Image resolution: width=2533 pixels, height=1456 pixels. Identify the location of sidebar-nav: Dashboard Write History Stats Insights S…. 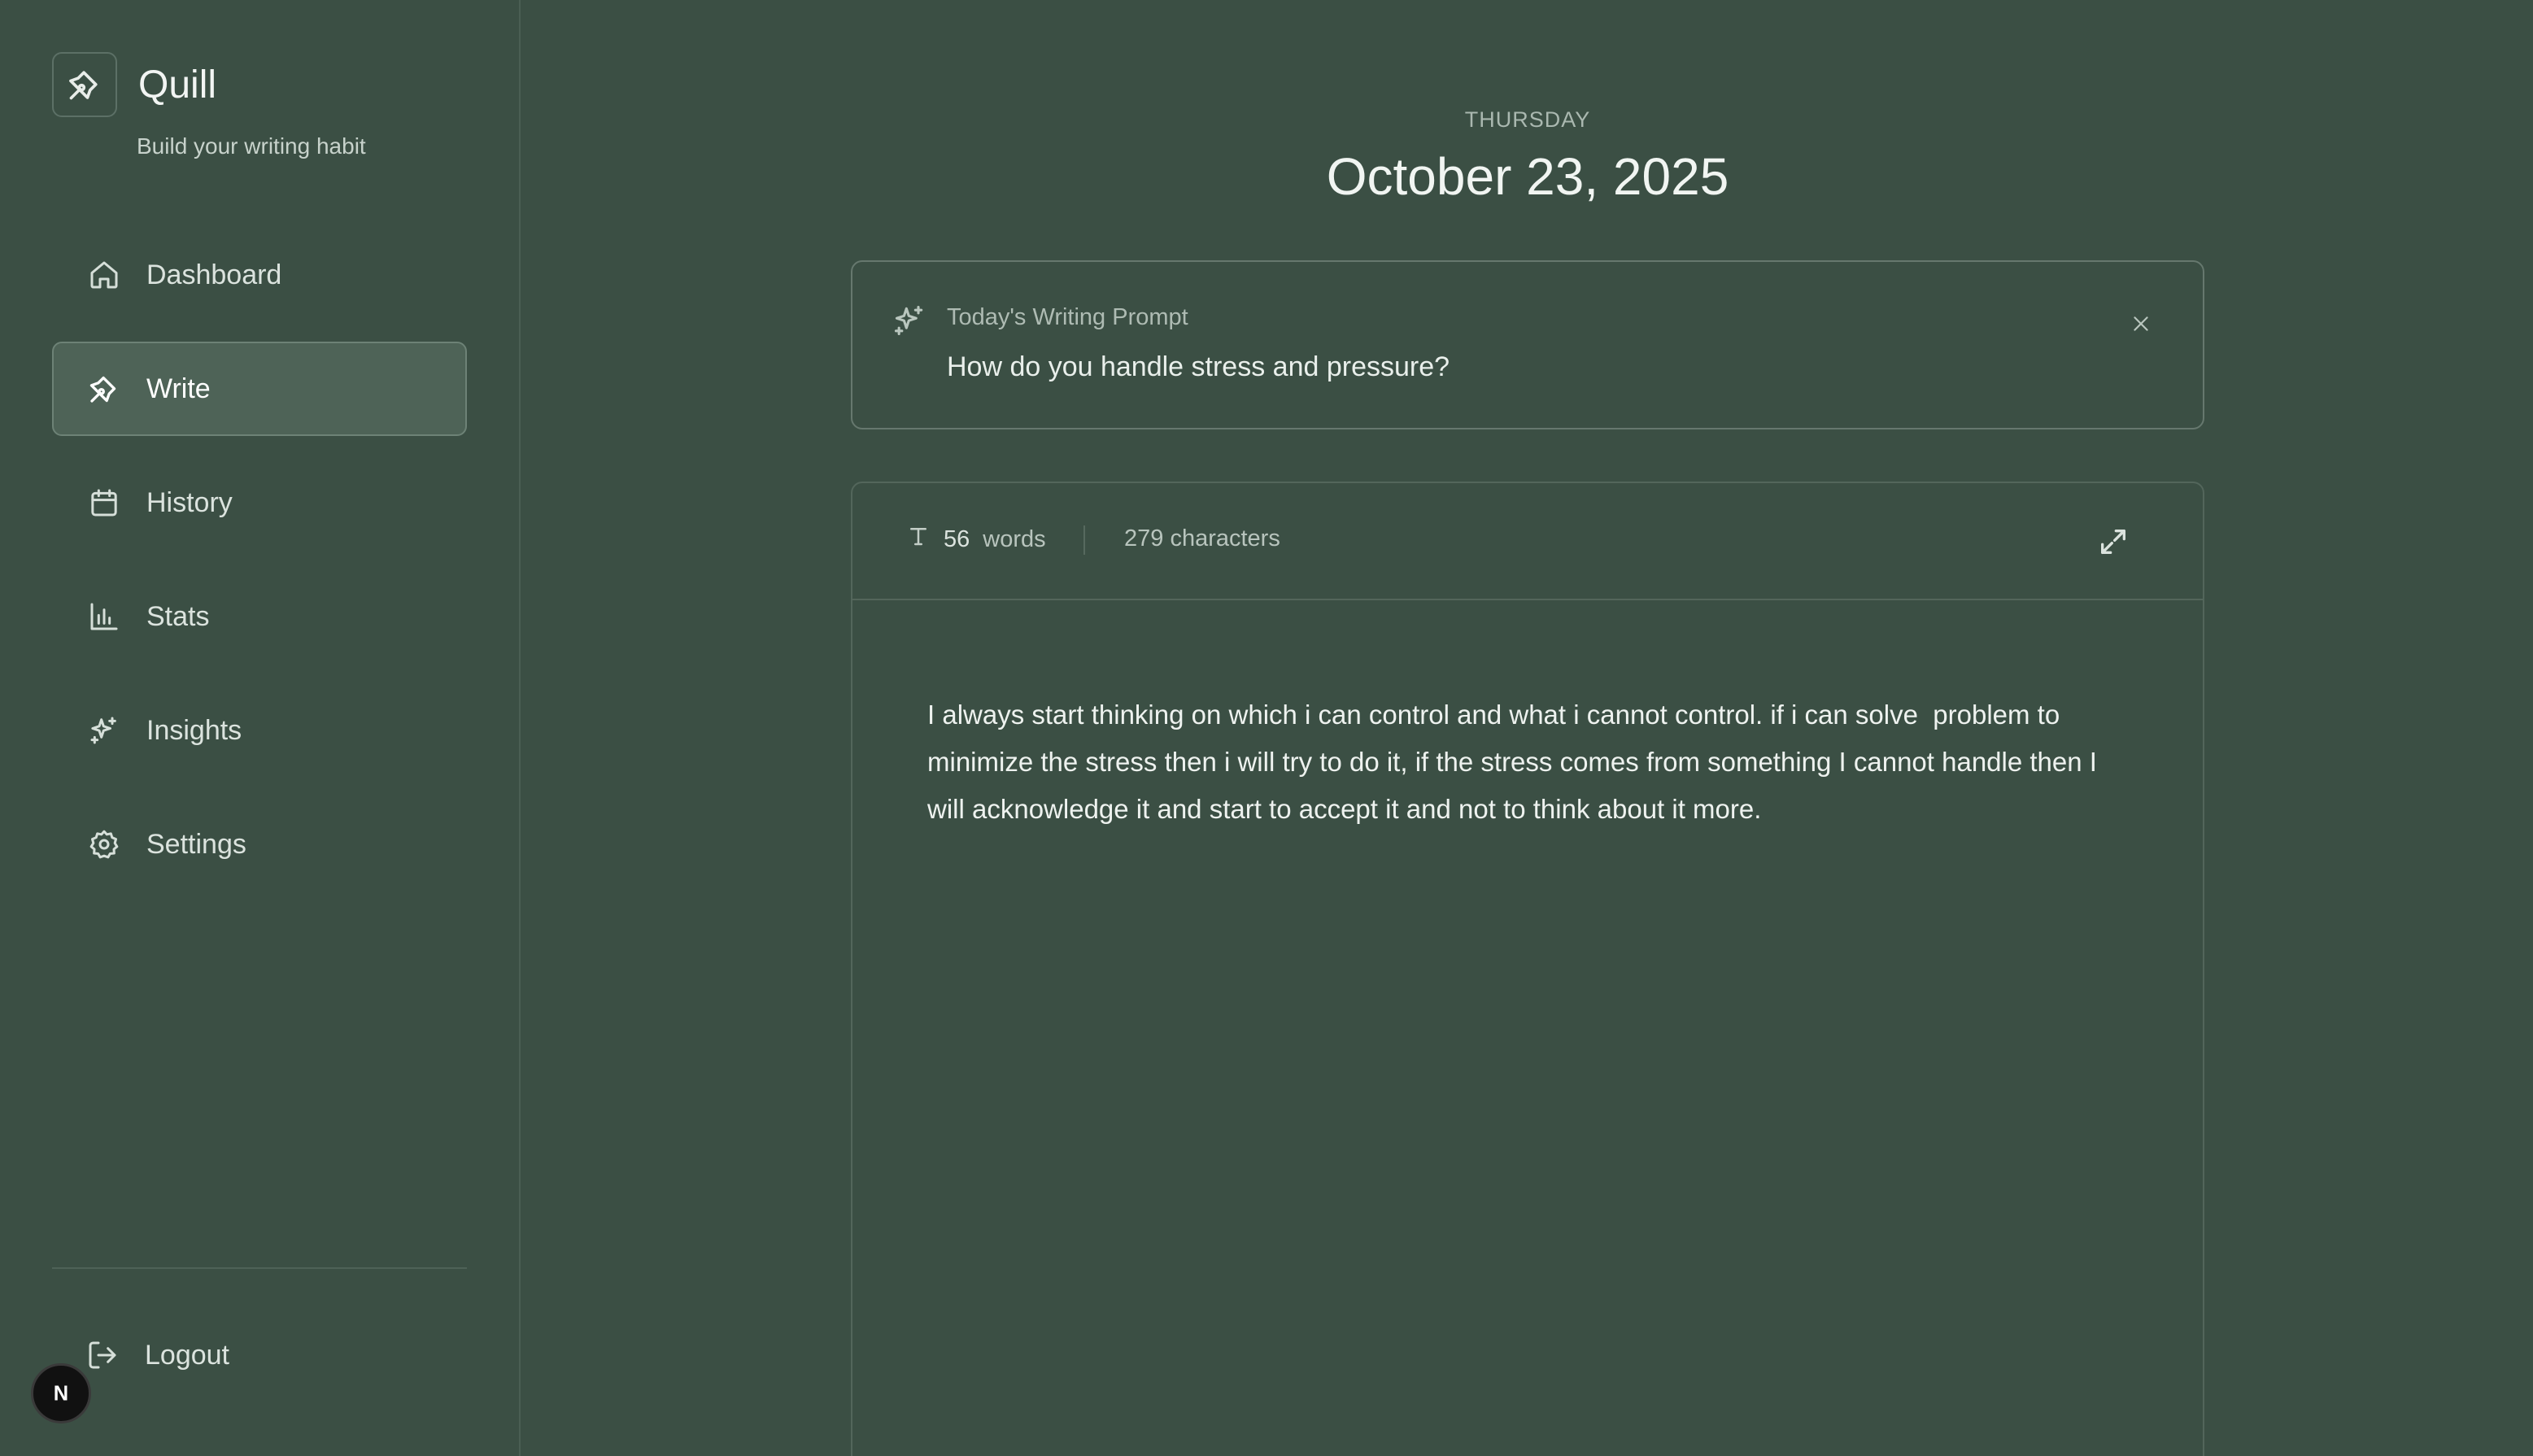
(259, 569).